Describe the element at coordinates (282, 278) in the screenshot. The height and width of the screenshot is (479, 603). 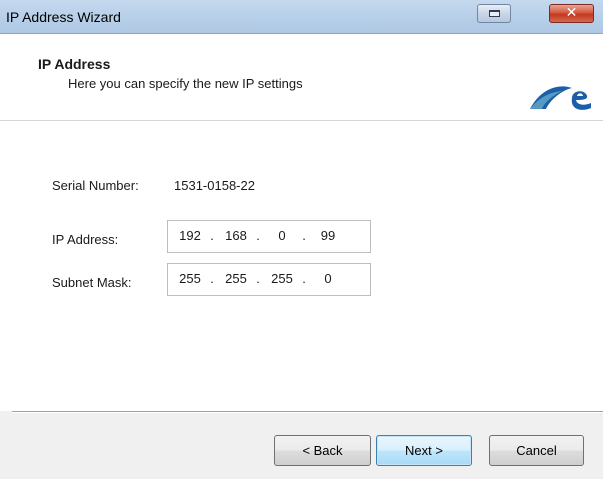
I see `subnet-octet-3: 255` at that location.